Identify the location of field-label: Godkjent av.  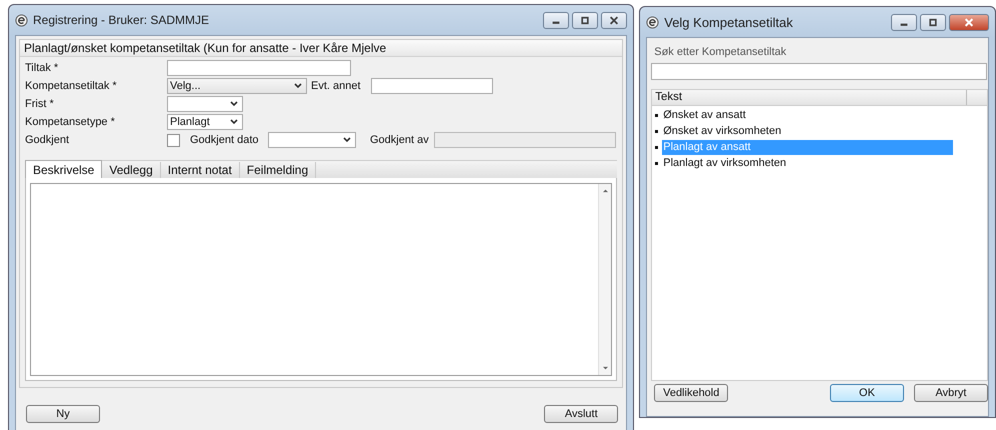
(400, 140).